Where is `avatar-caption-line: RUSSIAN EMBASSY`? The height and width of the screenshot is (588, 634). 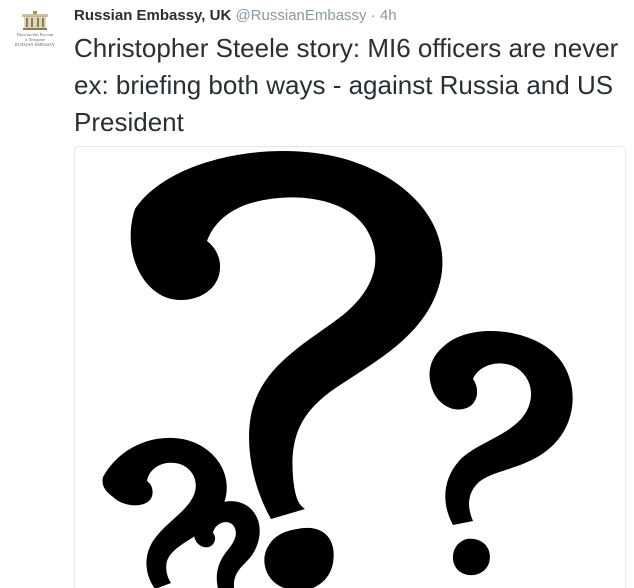 avatar-caption-line: RUSSIAN EMBASSY is located at coordinates (34, 44).